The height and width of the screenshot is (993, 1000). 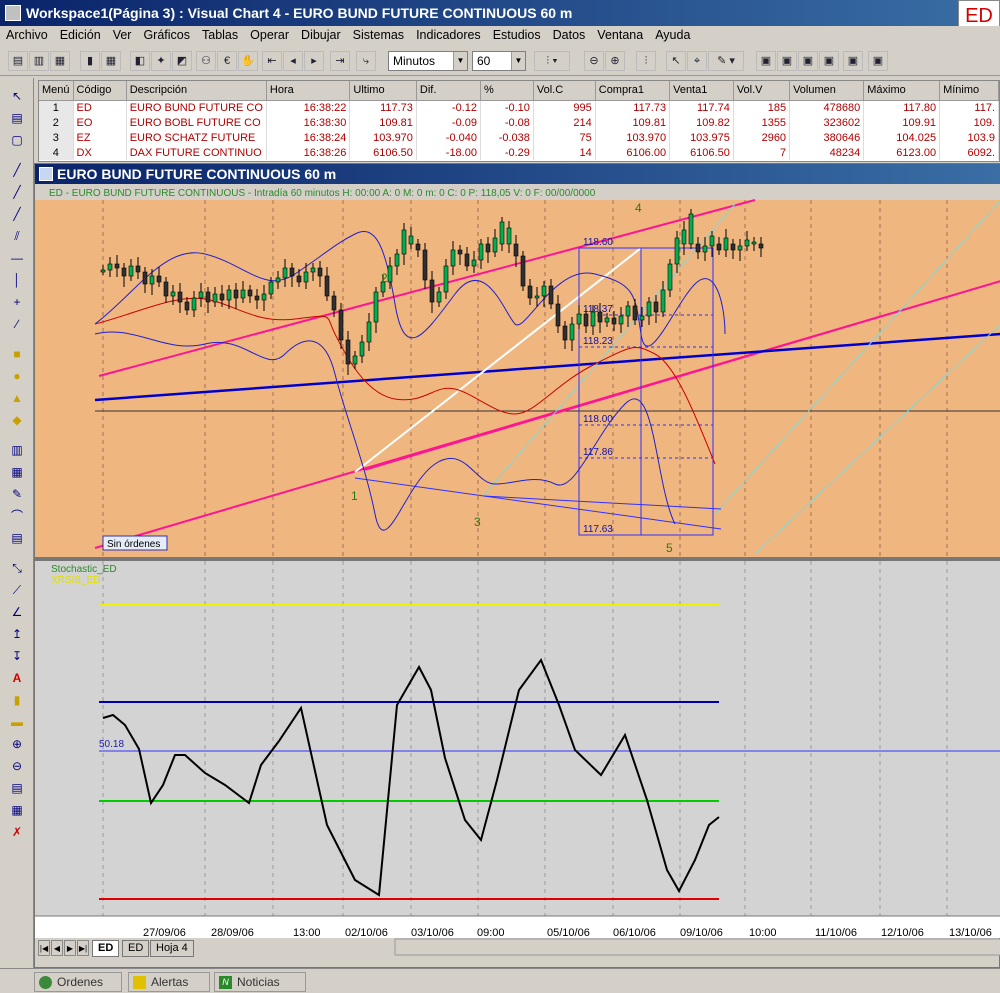 What do you see at coordinates (321, 34) in the screenshot?
I see `menu-dibujar: Dibujar` at bounding box center [321, 34].